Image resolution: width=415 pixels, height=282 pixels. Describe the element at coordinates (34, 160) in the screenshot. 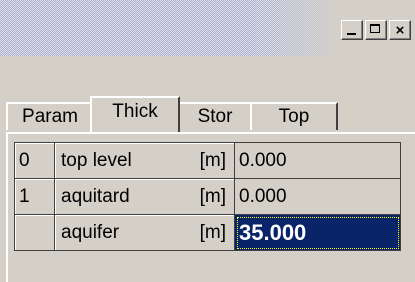

I see `row-index: 0` at that location.